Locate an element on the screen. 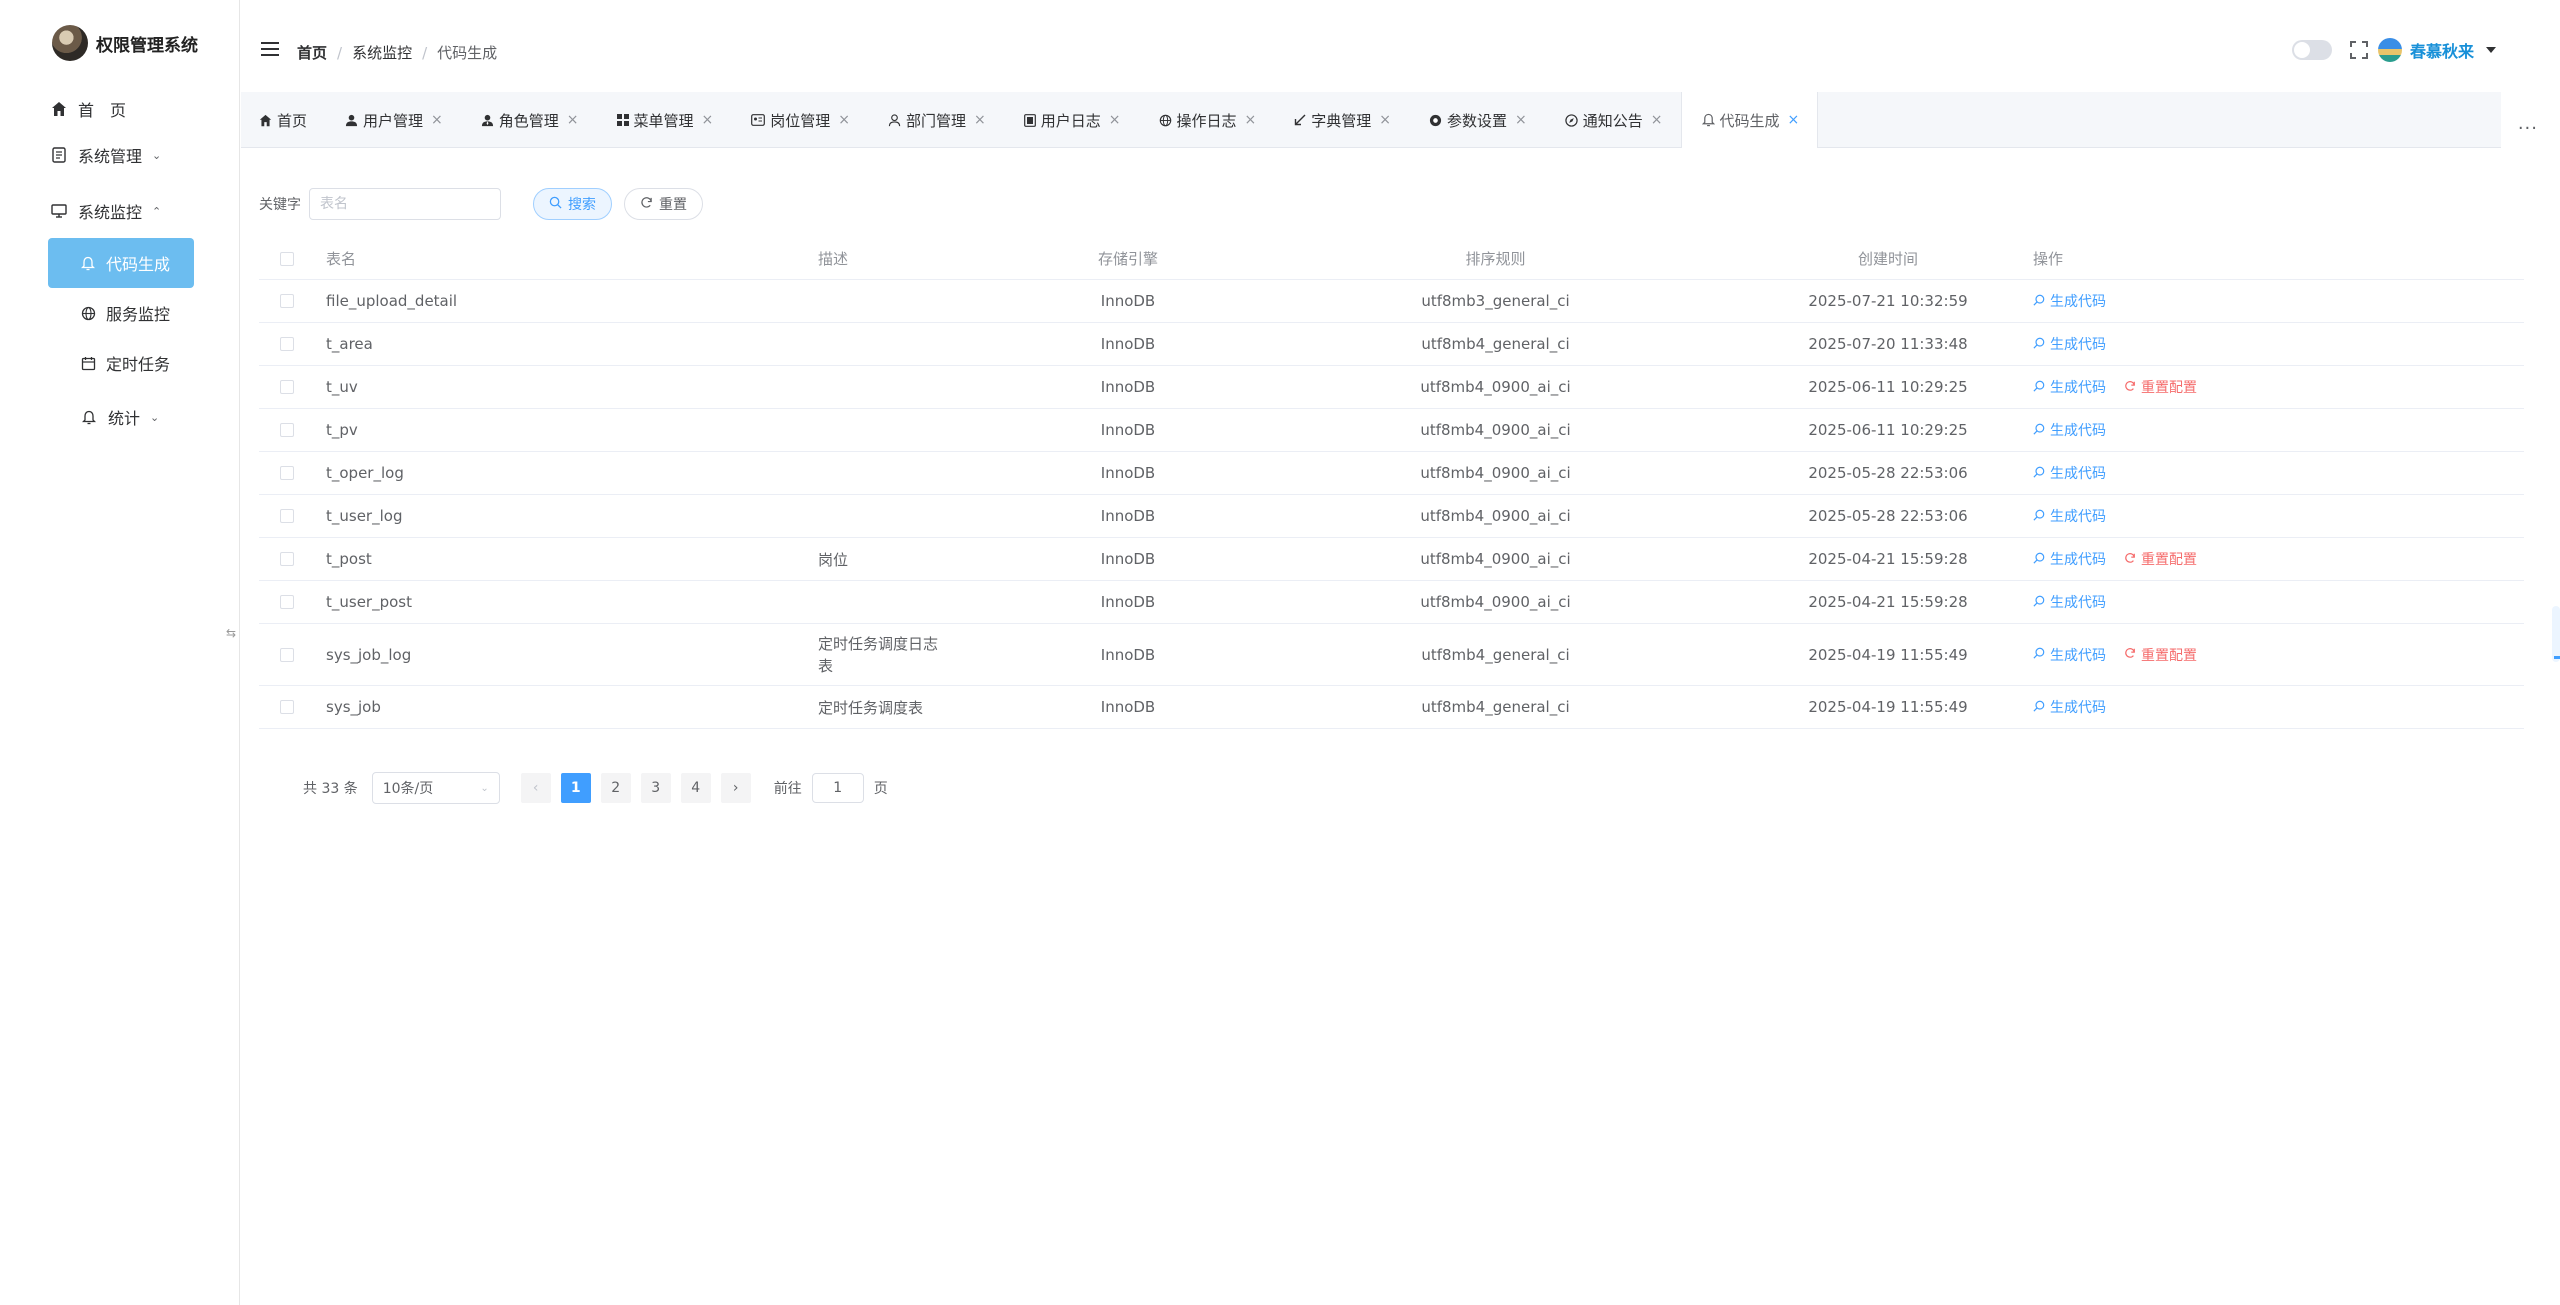 The height and width of the screenshot is (1305, 2560). more-icon: ··· is located at coordinates (2528, 128).